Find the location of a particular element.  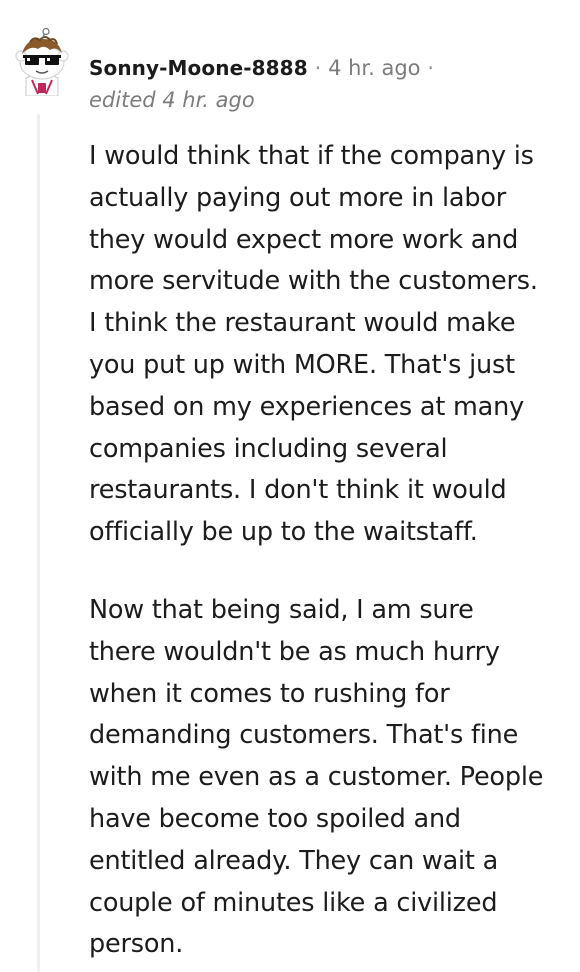

text-line: they would expect more work and is located at coordinates (304, 239).